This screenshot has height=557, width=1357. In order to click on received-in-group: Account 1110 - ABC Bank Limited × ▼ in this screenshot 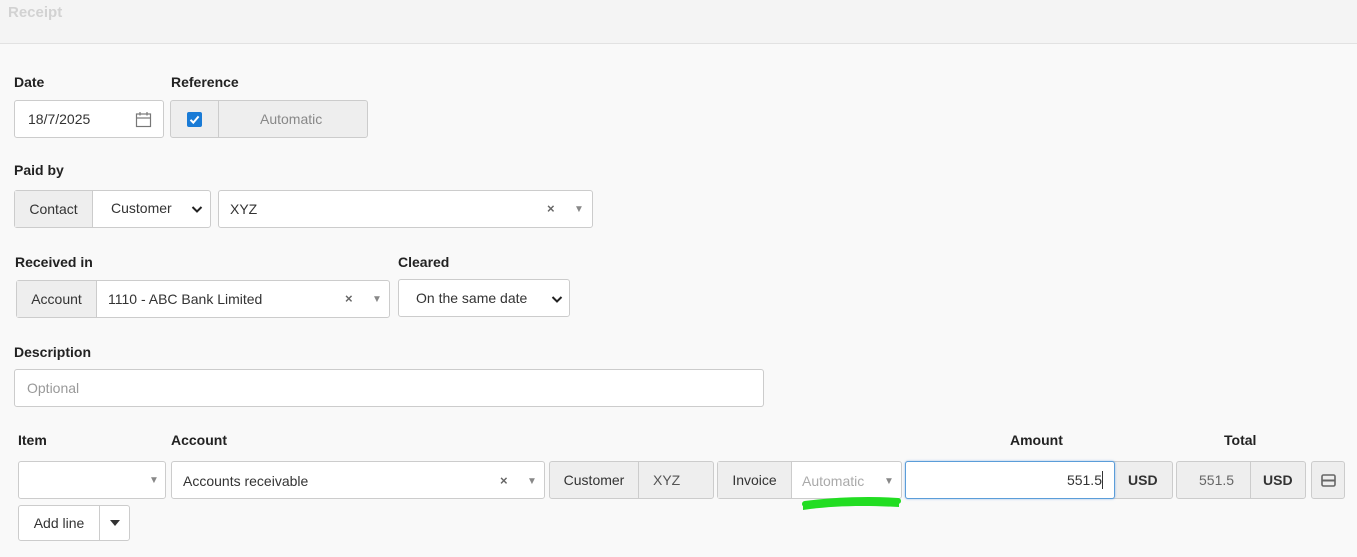, I will do `click(203, 299)`.